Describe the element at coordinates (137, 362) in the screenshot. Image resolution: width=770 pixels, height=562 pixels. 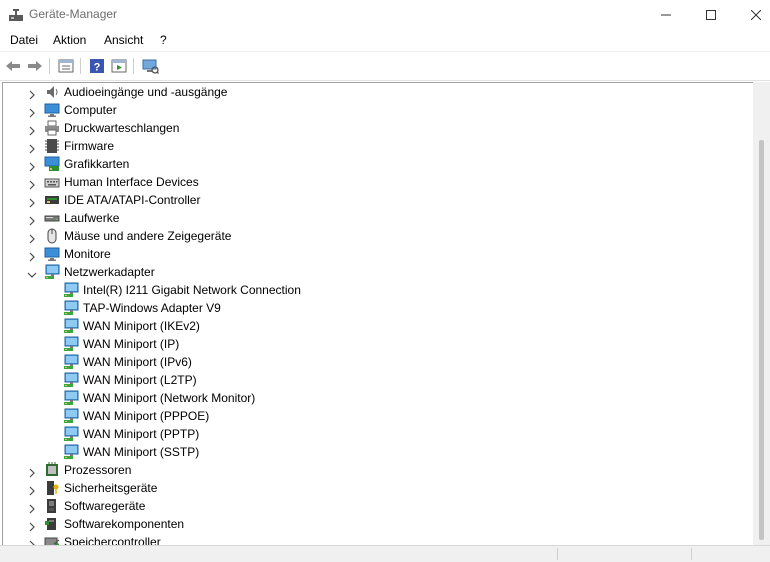
I see `tree-item-label: WAN Miniport (IPv6)` at that location.